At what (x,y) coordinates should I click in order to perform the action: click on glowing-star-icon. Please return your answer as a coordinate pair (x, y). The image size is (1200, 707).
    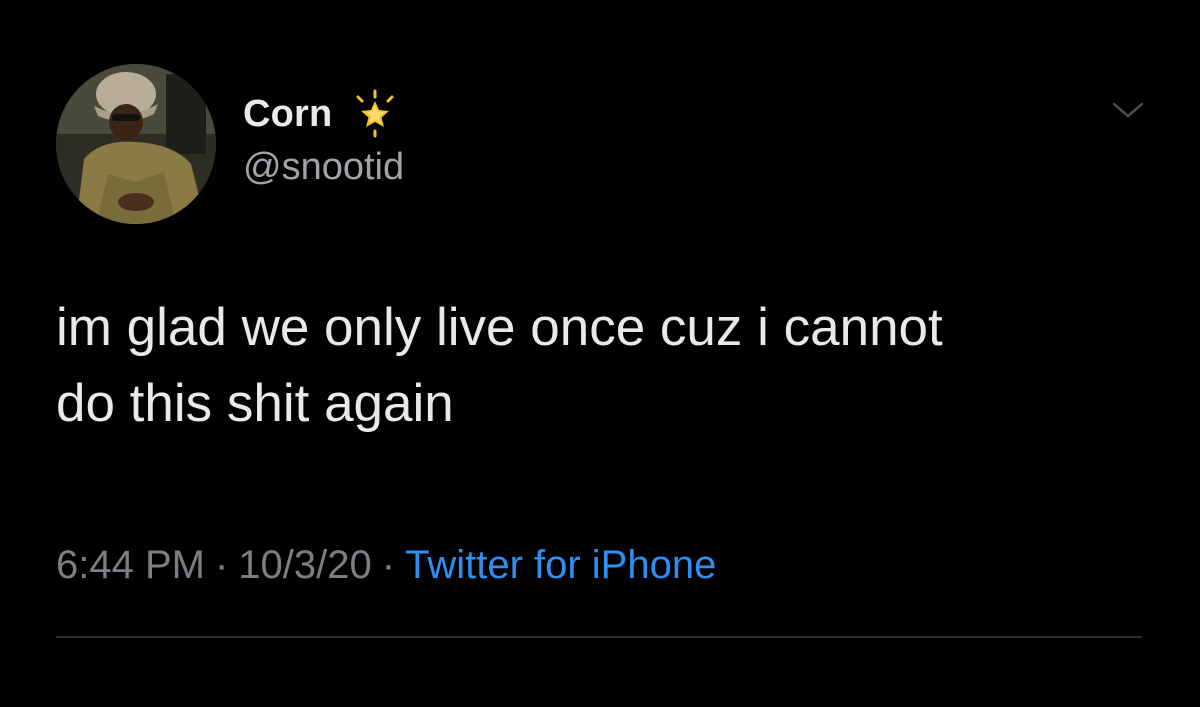
    Looking at the image, I should click on (375, 114).